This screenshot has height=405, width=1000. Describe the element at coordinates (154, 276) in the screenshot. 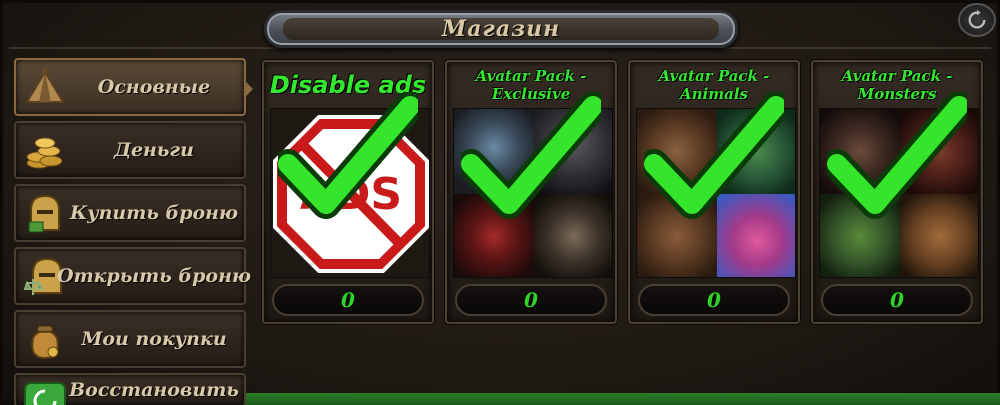

I see `sidebar-item-label: Открыть броню` at that location.